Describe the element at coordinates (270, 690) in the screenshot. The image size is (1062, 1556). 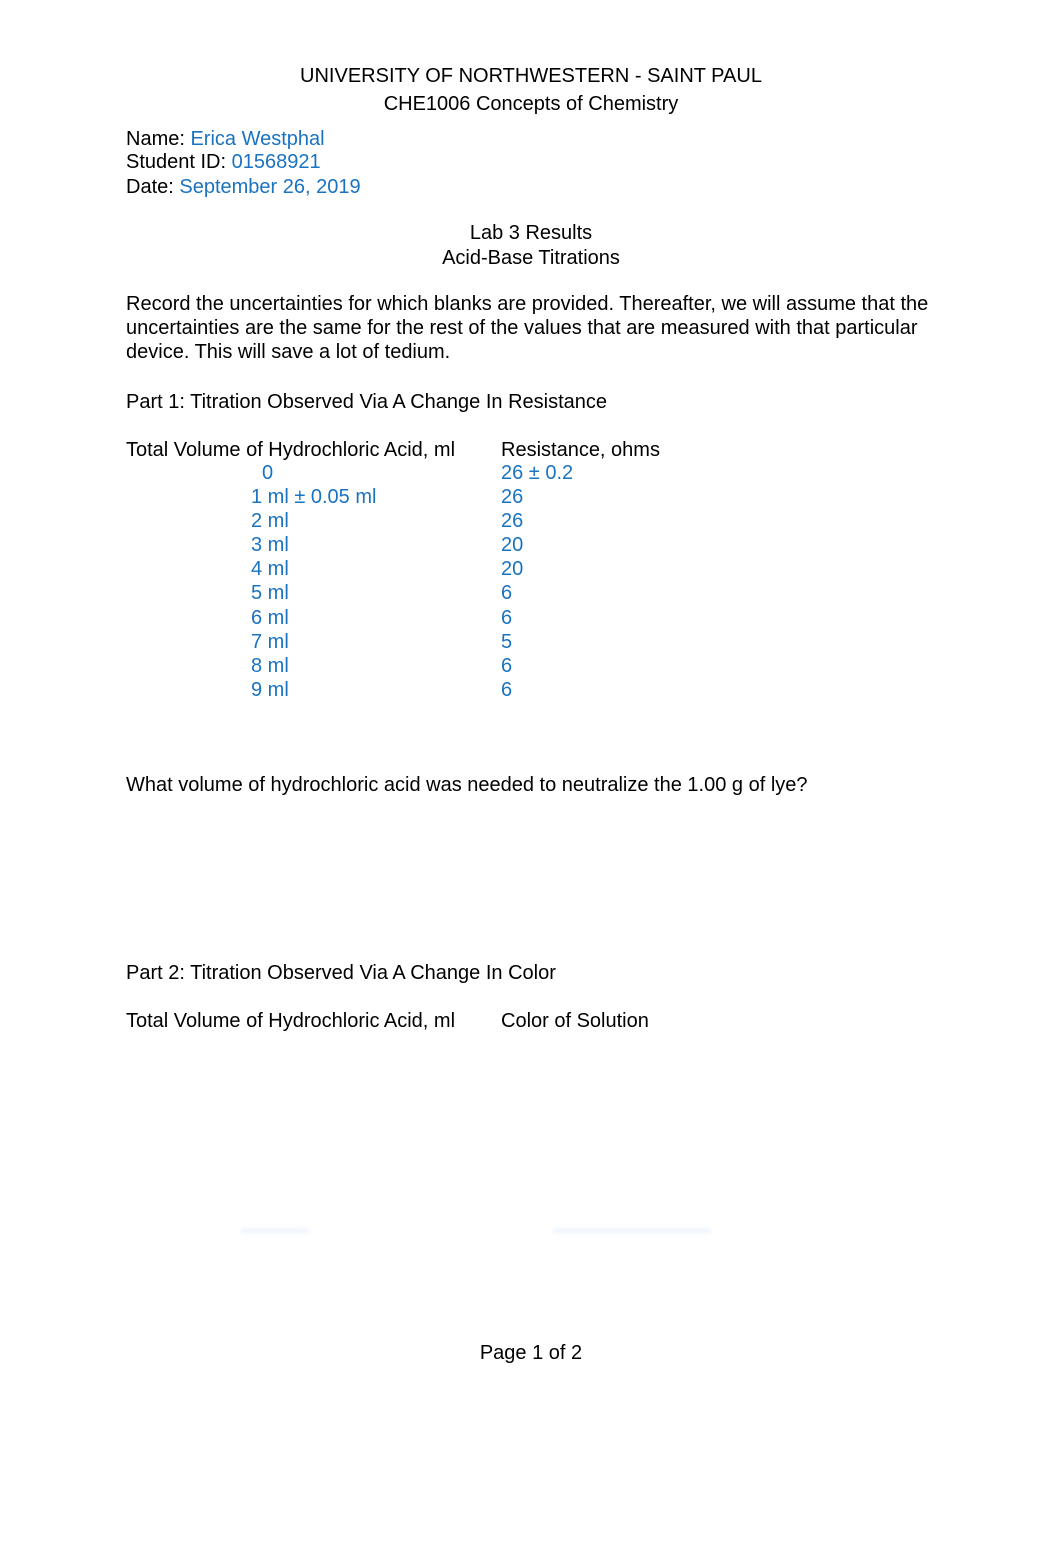
I see `volume-cell: 9 ml` at that location.